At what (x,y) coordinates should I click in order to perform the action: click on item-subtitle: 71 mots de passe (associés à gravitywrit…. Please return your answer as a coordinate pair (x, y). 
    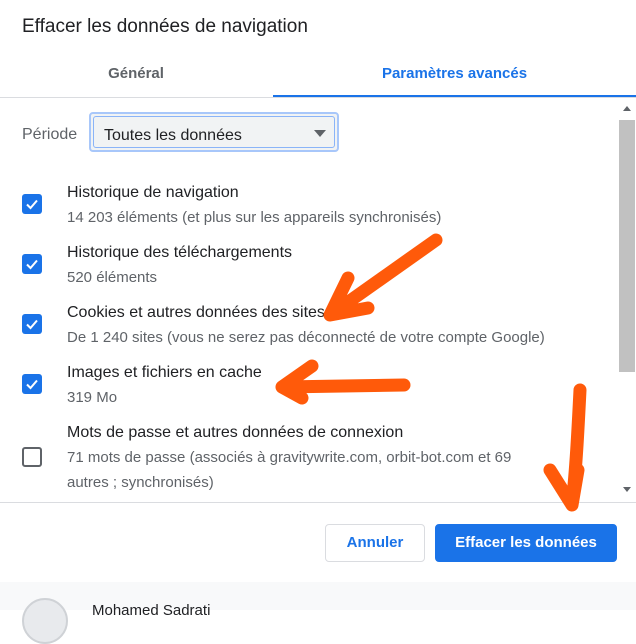
    Looking at the image, I should click on (289, 470).